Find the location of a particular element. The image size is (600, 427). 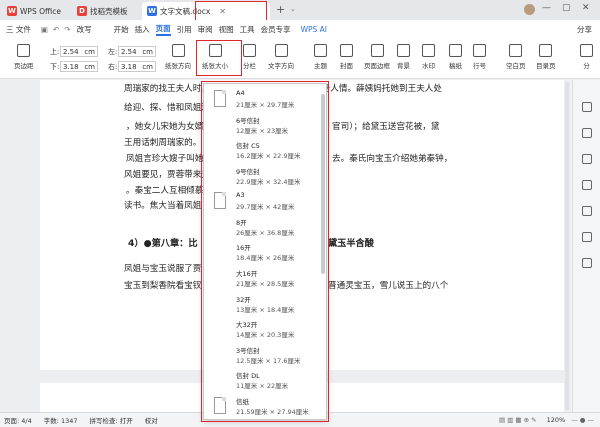

maximize-icon: ▢ is located at coordinates (566, 8).